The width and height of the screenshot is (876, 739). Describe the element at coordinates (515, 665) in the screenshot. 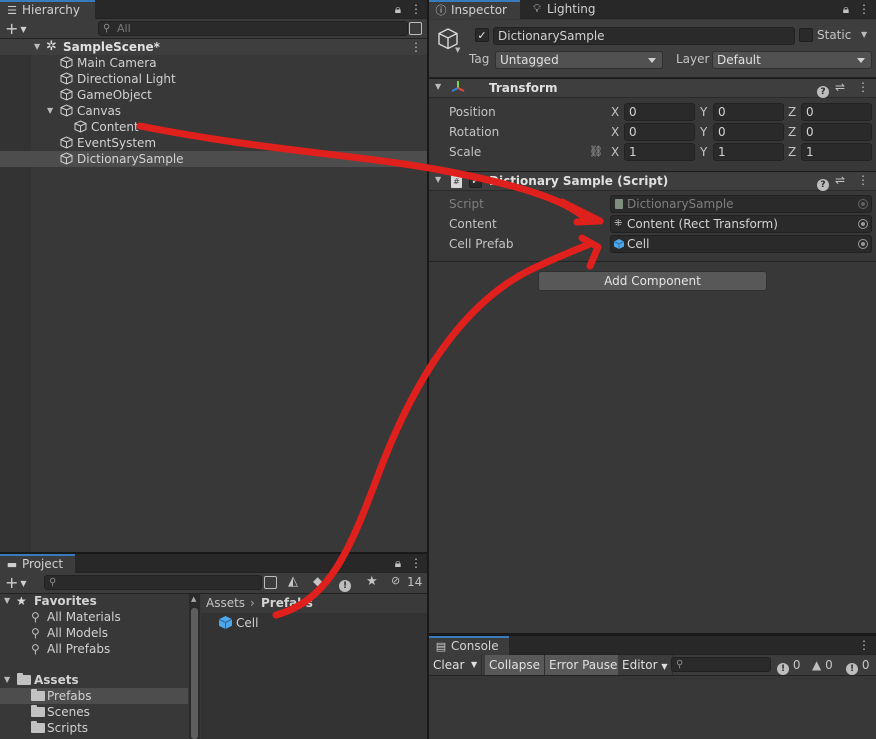

I see `collapse-button: Collapse` at that location.